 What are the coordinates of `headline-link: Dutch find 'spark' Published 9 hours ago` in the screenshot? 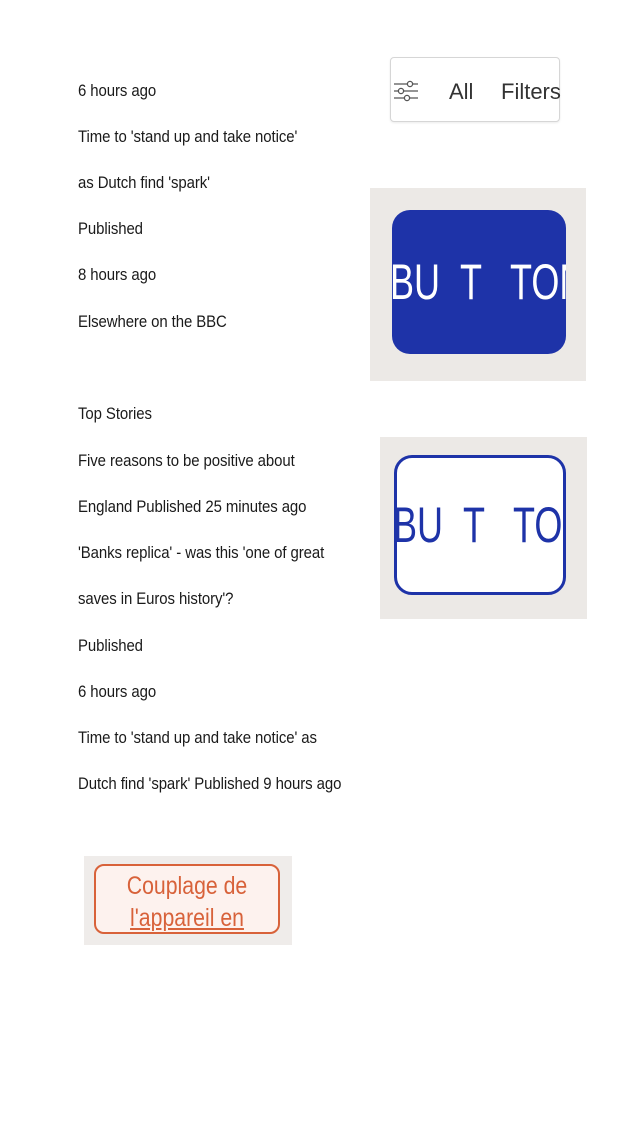 It's located at (209, 784).